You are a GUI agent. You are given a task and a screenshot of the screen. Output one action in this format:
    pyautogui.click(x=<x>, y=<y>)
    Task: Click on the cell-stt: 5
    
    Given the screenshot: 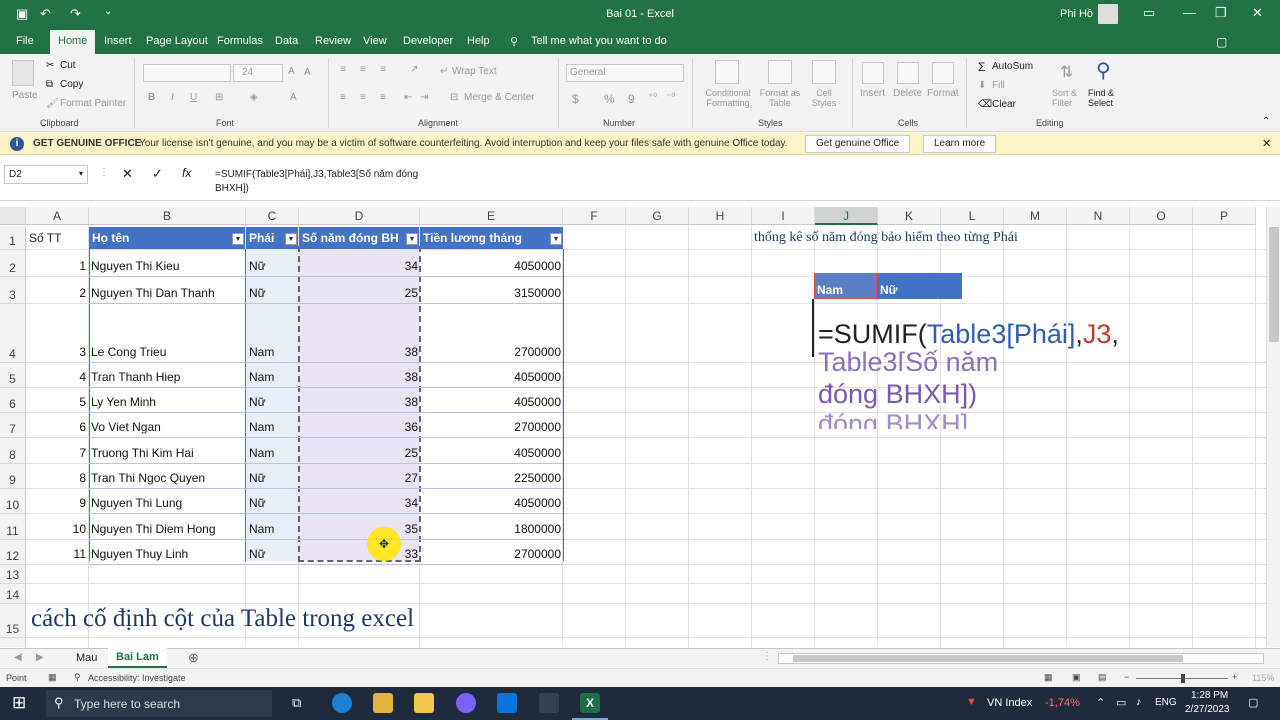 What is the action you would take?
    pyautogui.click(x=56, y=402)
    